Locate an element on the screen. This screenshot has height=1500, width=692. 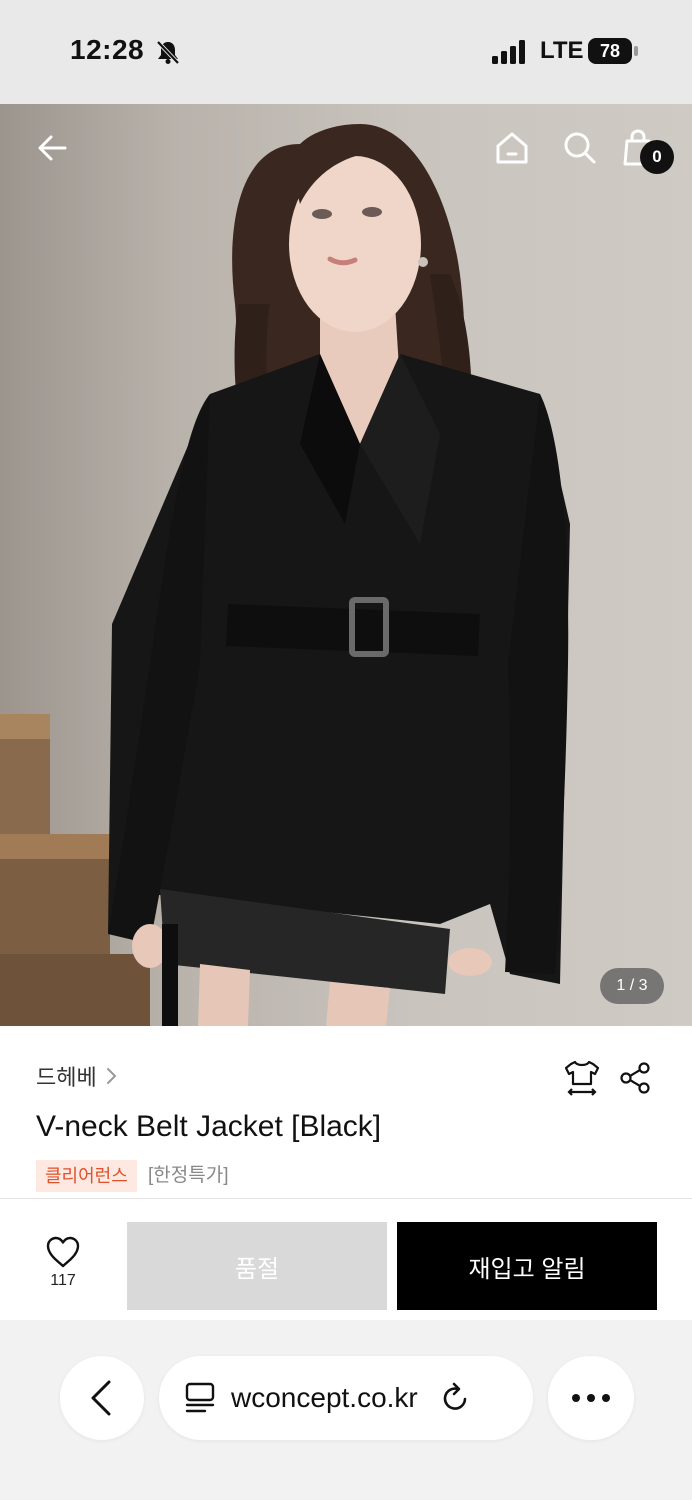
signal-icon is located at coordinates (508, 52).